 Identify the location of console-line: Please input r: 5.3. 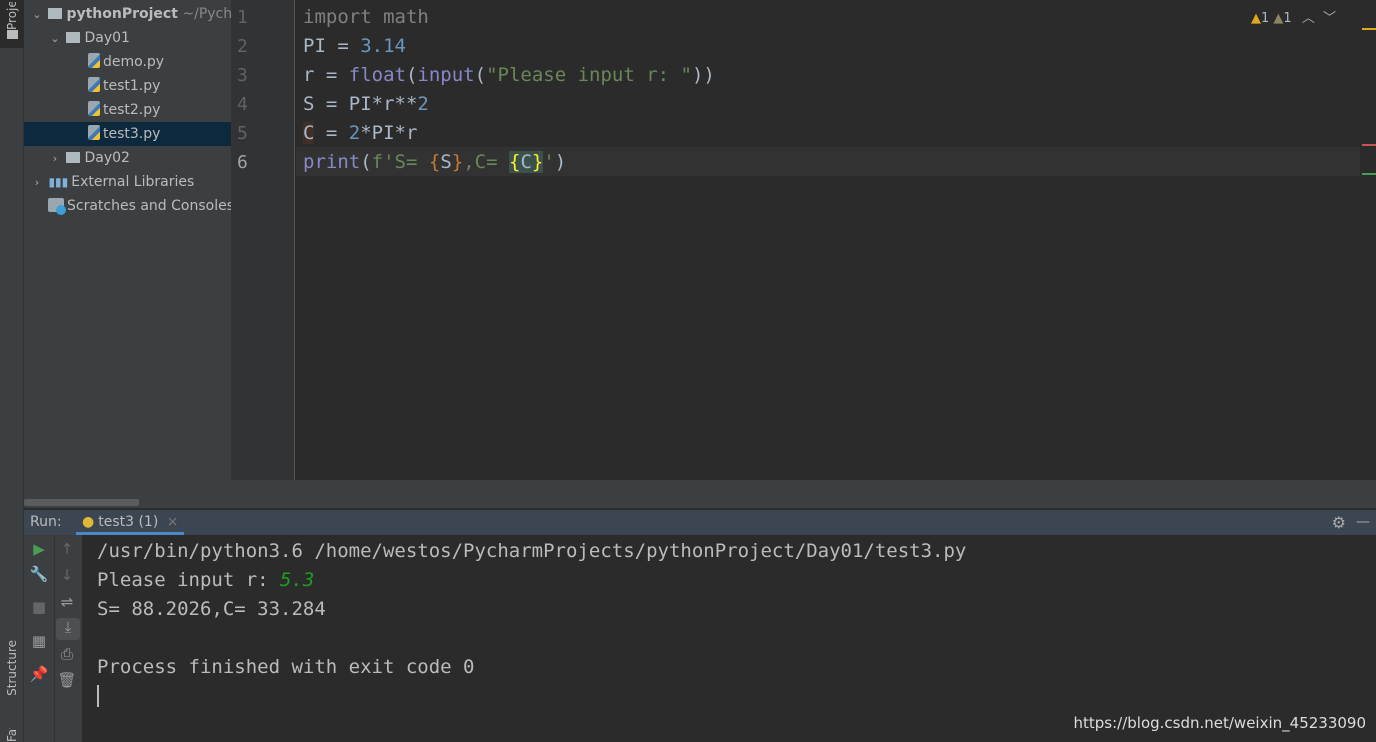
(206, 580).